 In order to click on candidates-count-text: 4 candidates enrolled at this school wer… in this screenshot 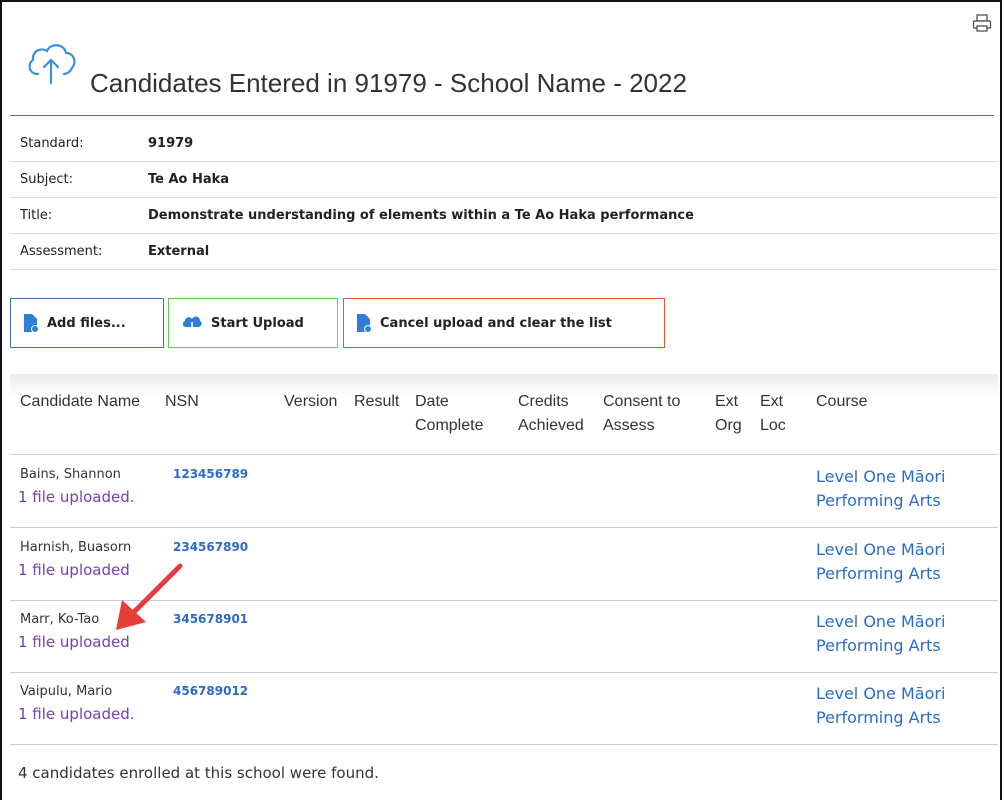, I will do `click(198, 773)`.